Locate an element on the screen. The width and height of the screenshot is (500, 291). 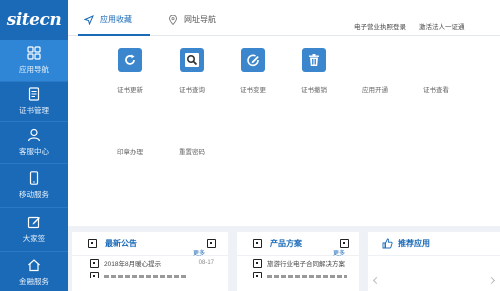
sidebar-item-label: 应用导航 is located at coordinates (34, 69).